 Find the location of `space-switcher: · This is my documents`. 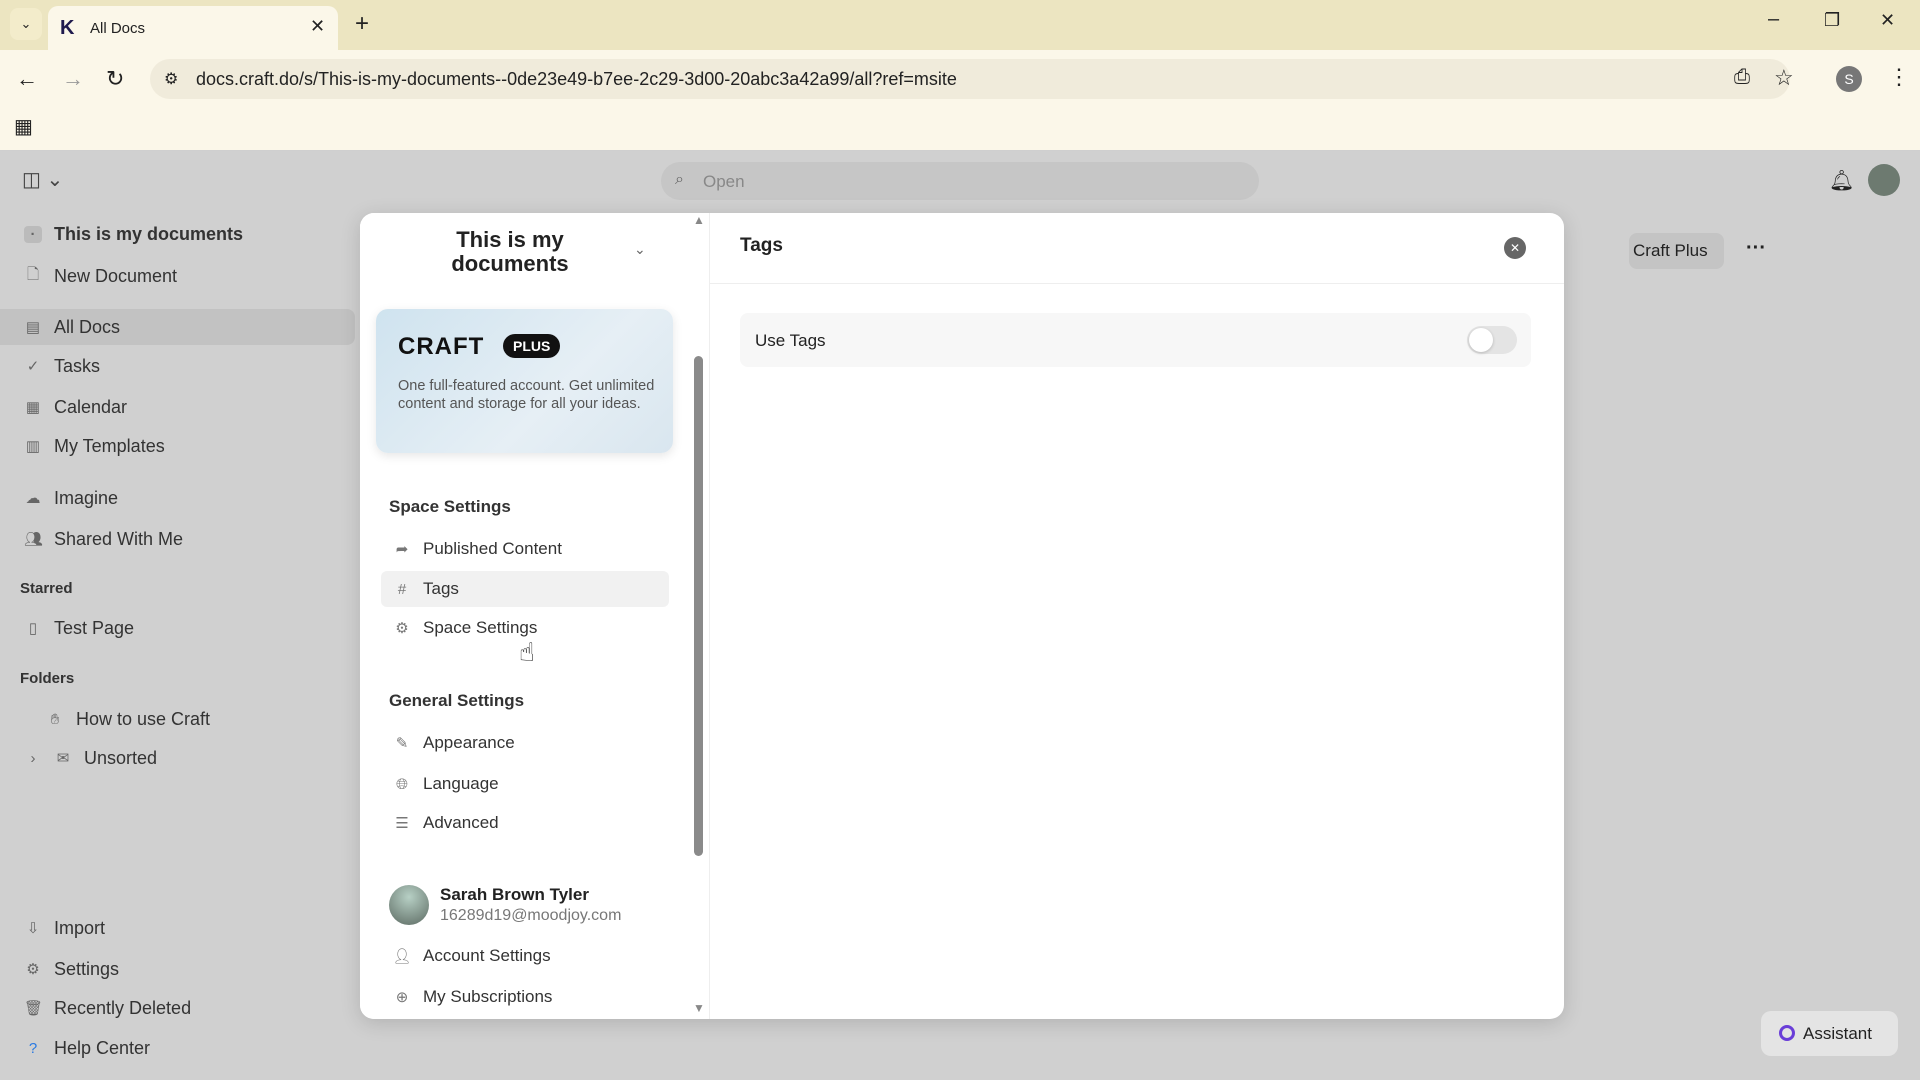

space-switcher: · This is my documents is located at coordinates (133, 234).